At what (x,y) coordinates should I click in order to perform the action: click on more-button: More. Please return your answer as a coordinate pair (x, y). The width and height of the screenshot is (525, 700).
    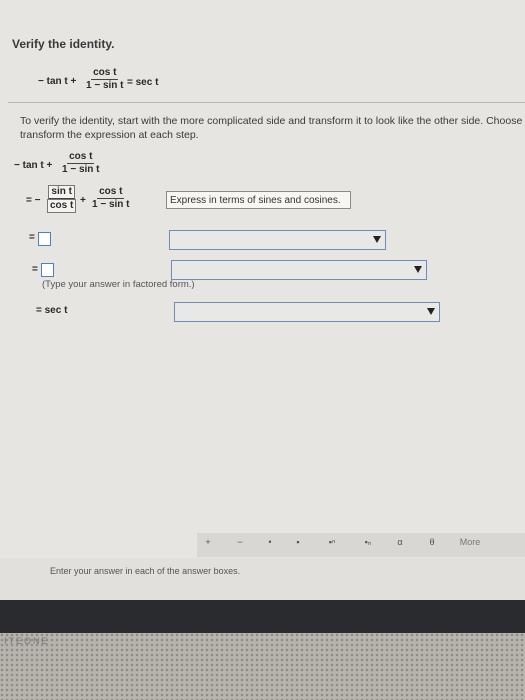
    Looking at the image, I should click on (470, 542).